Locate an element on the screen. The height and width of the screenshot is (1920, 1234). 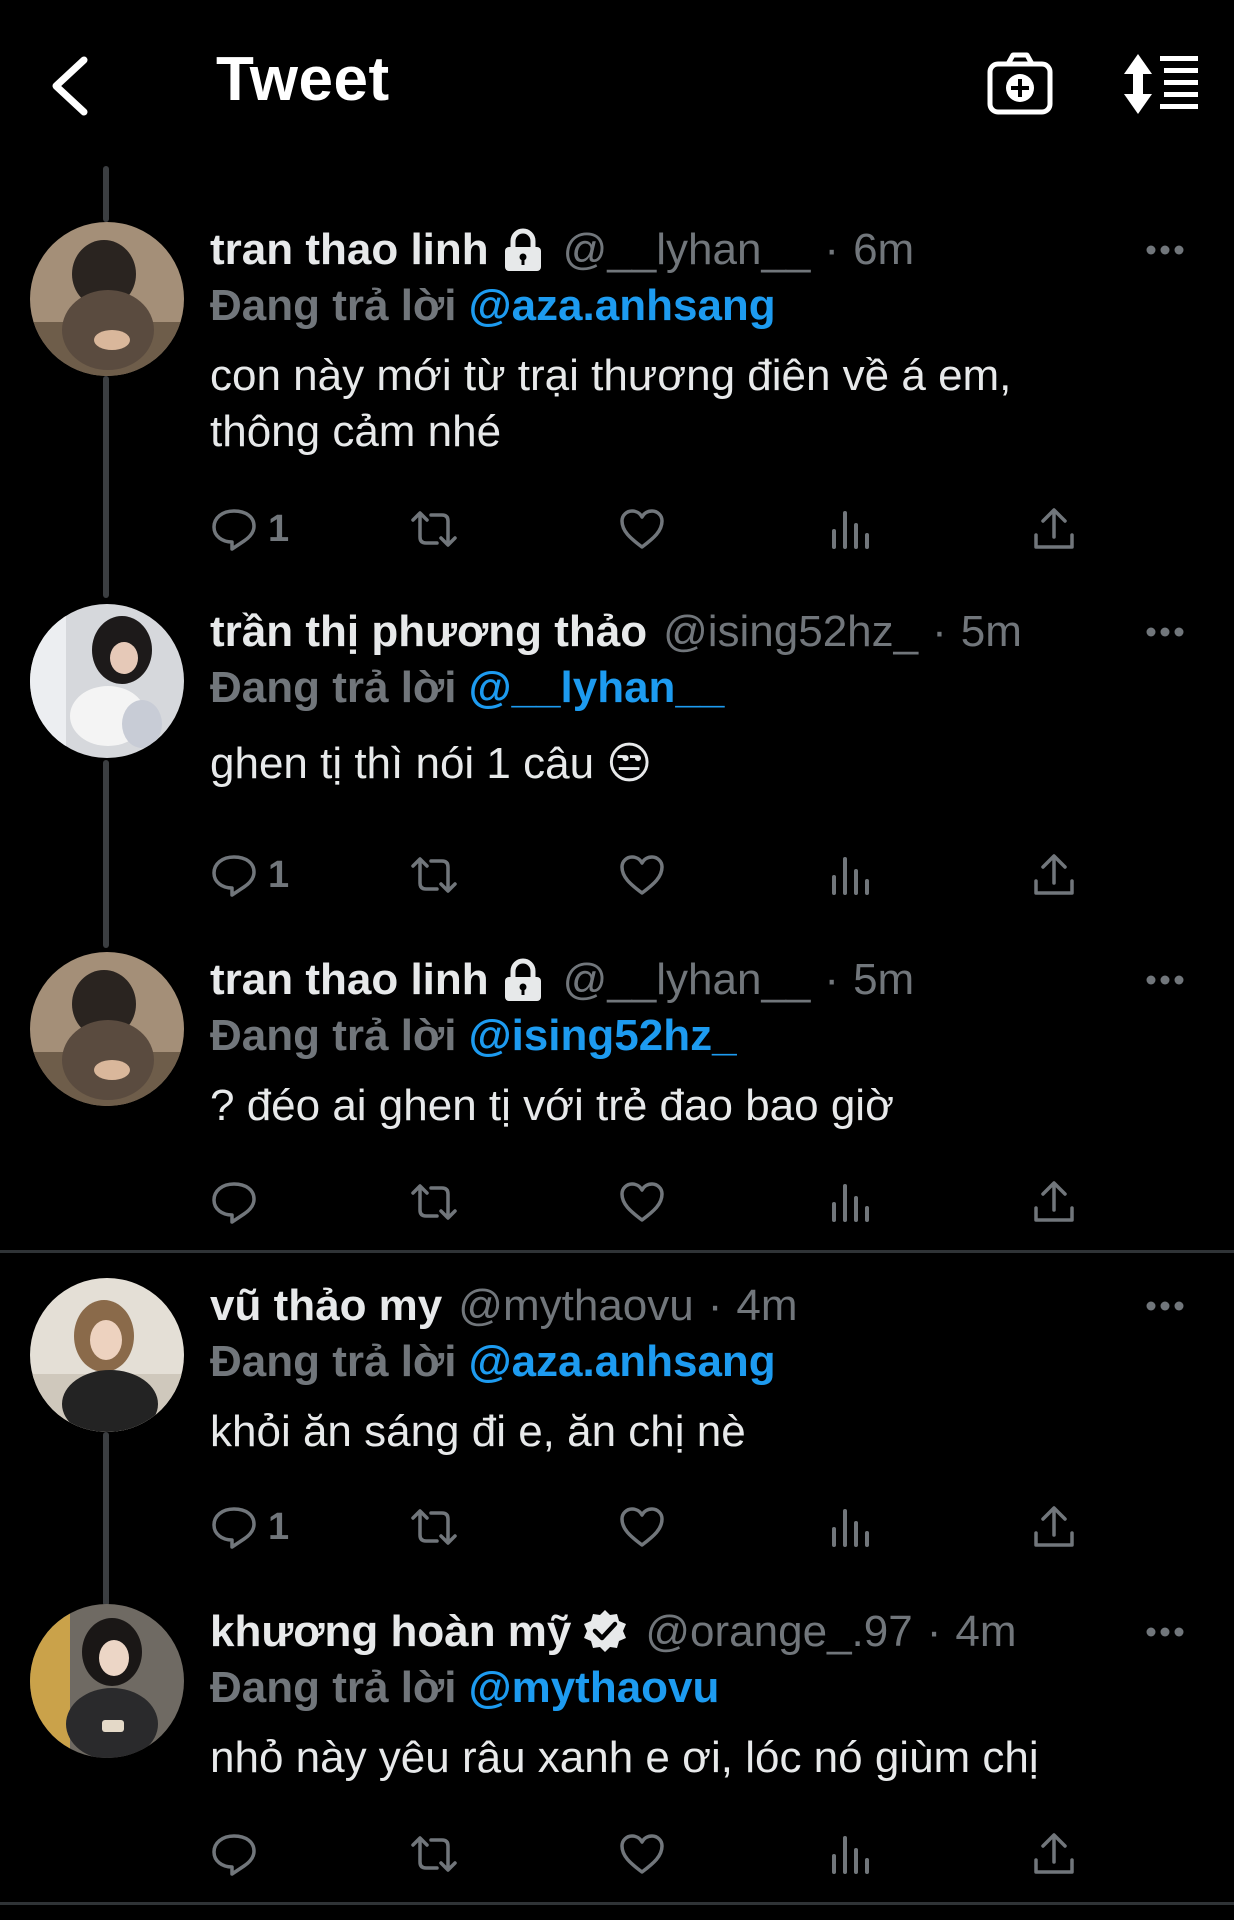
chevron-left-icon is located at coordinates (70, 86).